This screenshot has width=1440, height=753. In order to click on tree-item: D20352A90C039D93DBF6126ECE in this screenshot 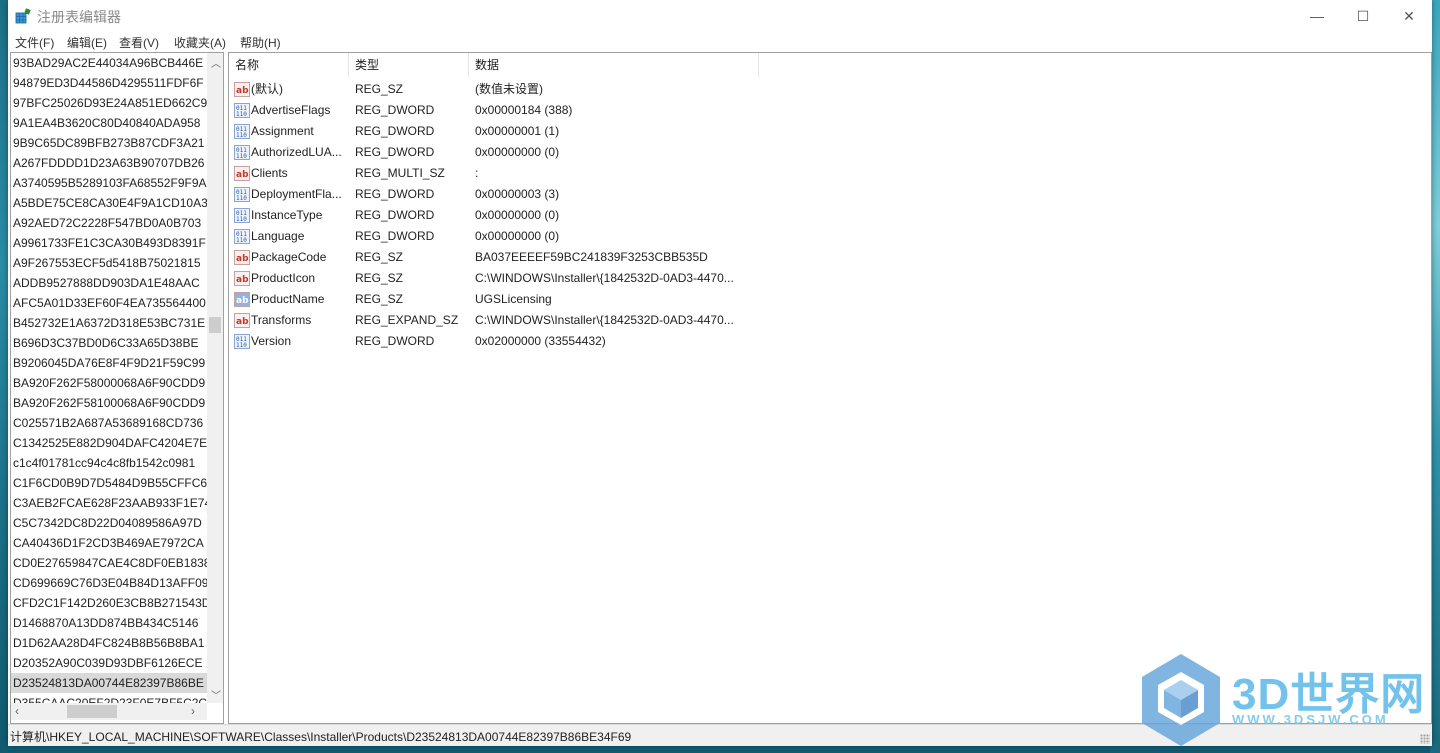, I will do `click(109, 663)`.